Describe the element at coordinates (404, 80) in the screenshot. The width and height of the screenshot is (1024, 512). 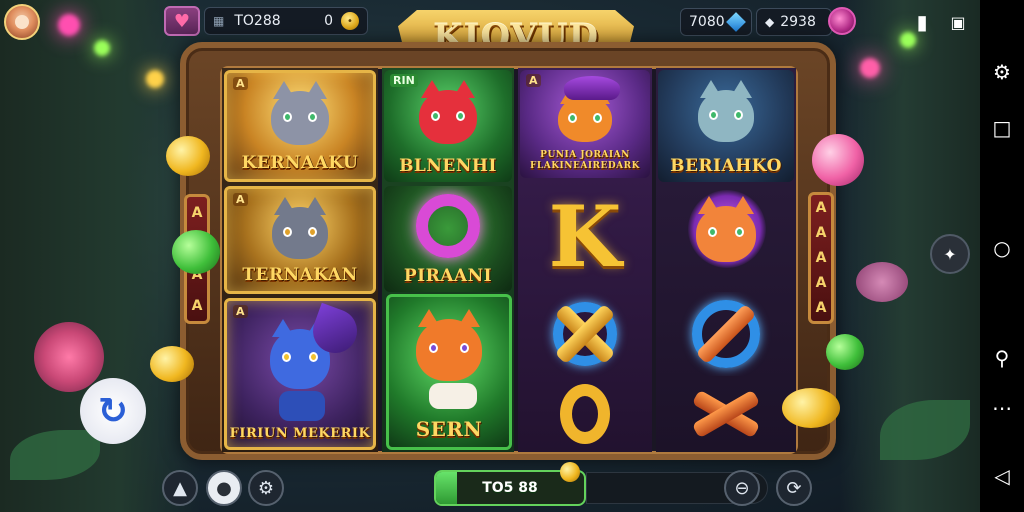
I see `symbol-corner-label: RIN` at that location.